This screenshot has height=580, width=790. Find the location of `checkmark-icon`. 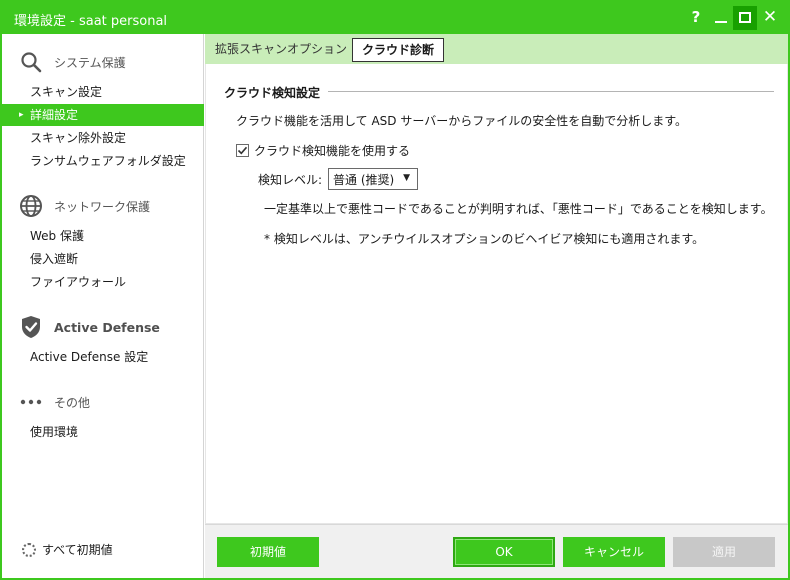

checkmark-icon is located at coordinates (242, 150).